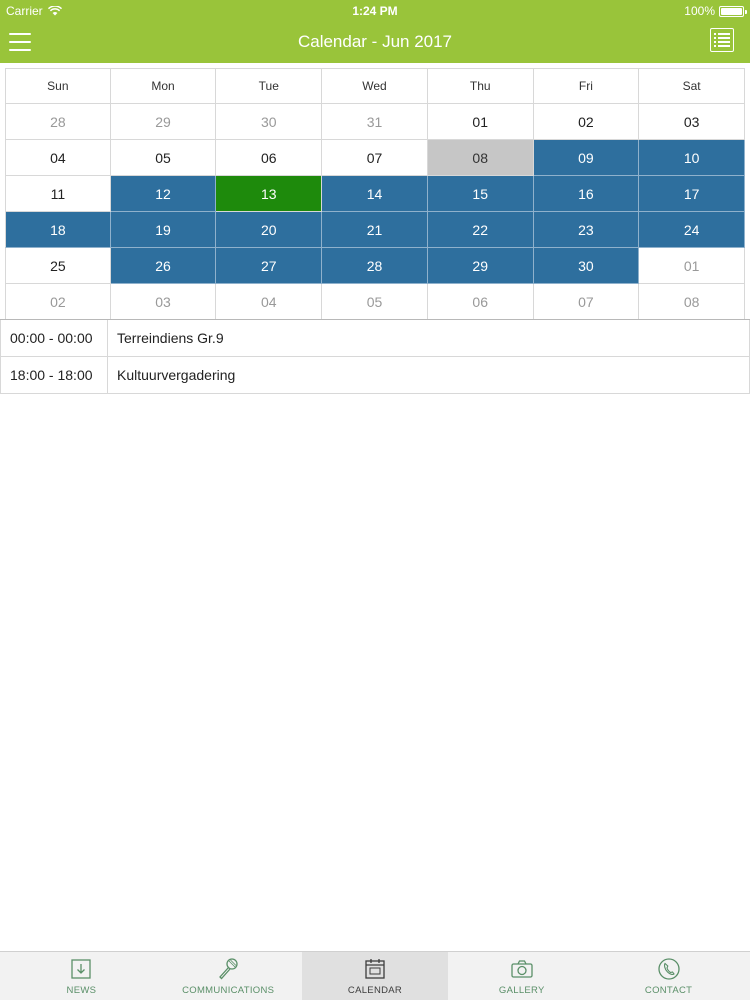 The image size is (750, 1000). I want to click on weekday-label: Fri, so click(586, 86).